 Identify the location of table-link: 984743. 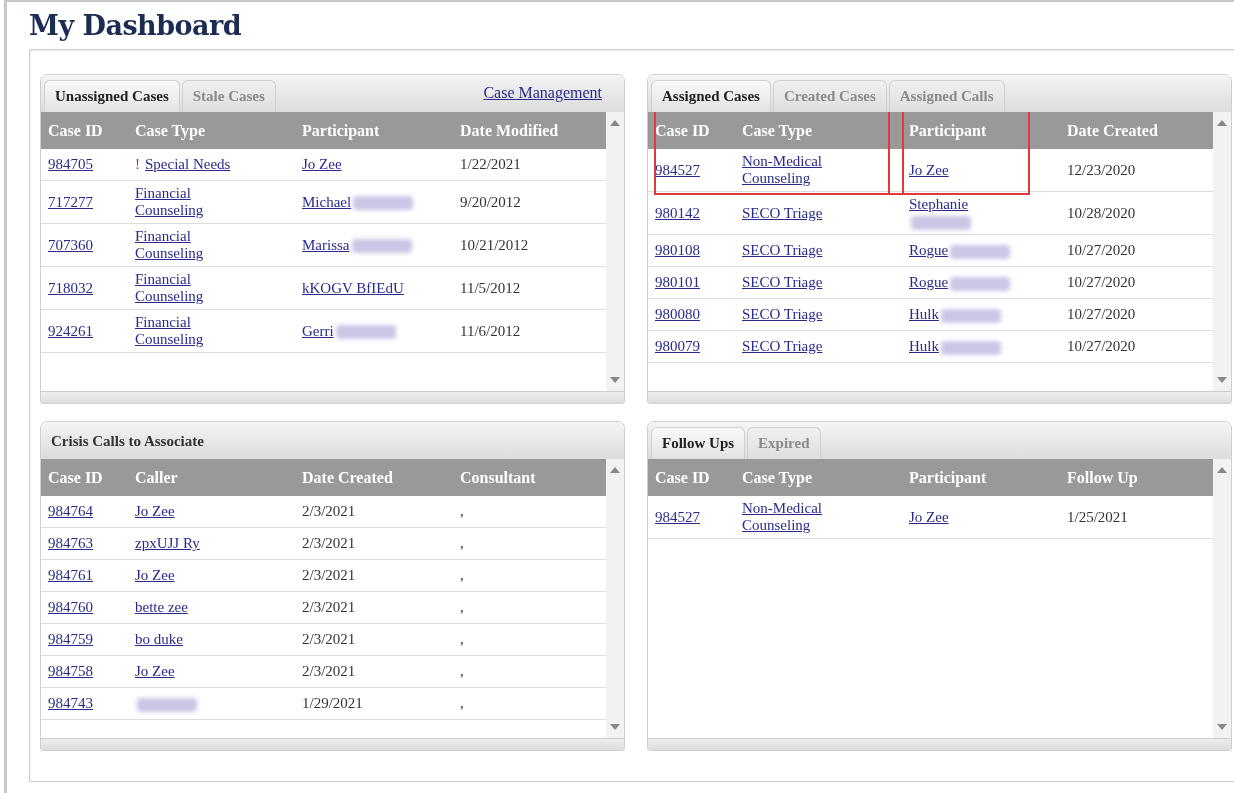
(70, 703).